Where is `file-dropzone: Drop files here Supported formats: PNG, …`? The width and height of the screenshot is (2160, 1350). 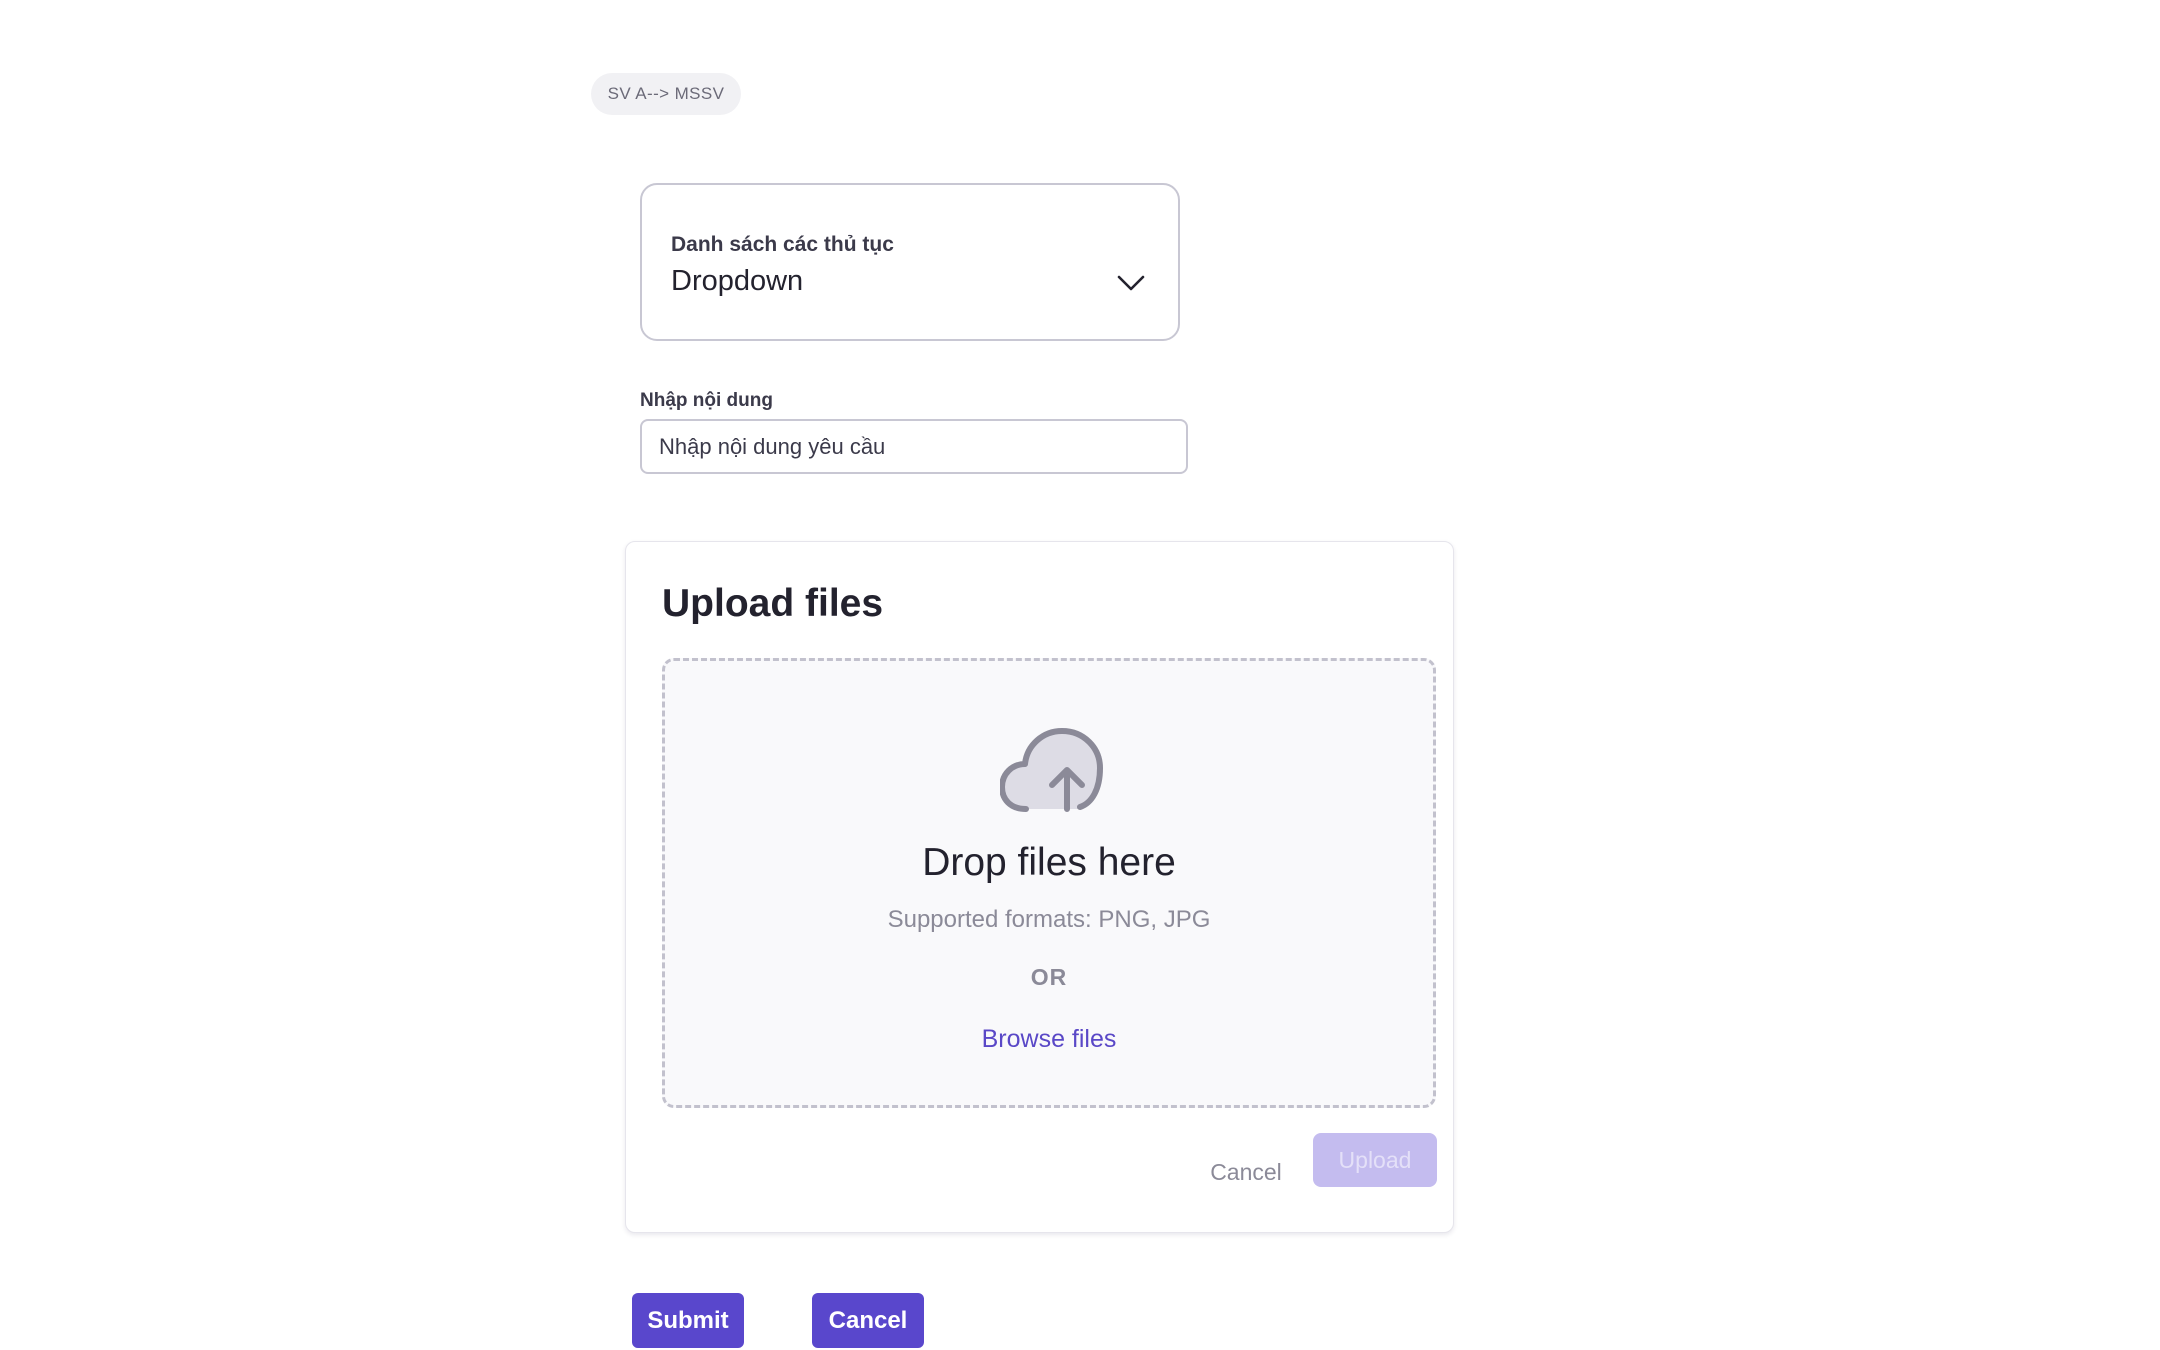 file-dropzone: Drop files here Supported formats: PNG, … is located at coordinates (1049, 883).